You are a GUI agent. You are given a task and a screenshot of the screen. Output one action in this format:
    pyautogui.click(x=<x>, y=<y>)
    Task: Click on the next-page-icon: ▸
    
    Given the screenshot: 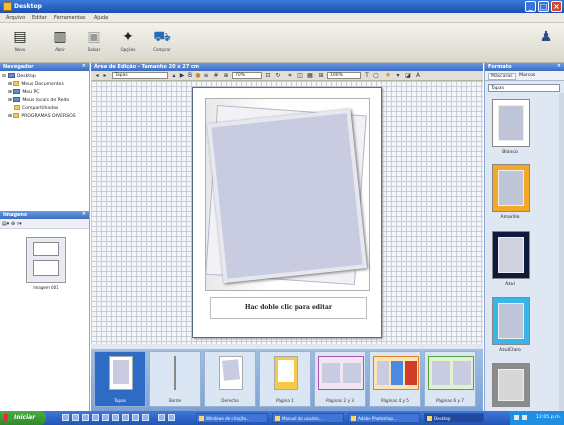 What is the action you would take?
    pyautogui.click(x=105, y=75)
    